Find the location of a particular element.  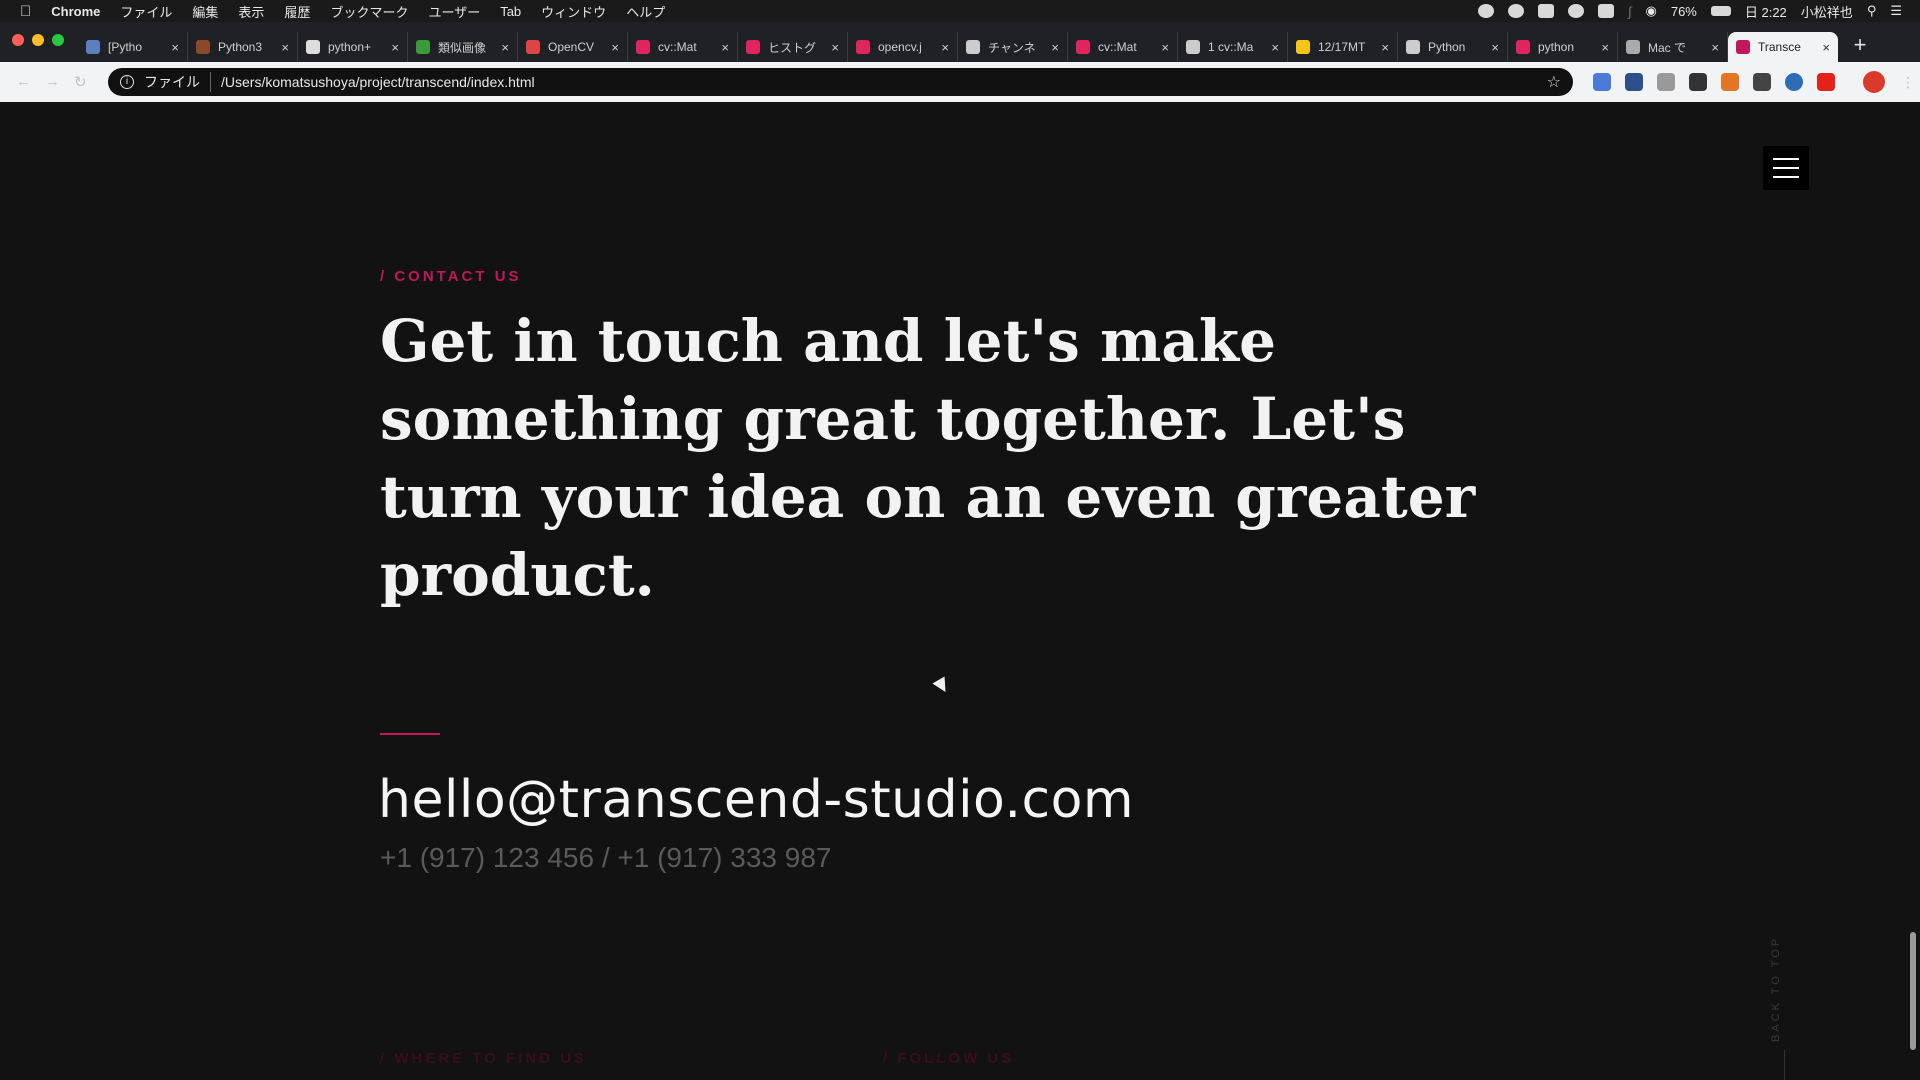

menu-help: ヘルプ is located at coordinates (645, 11).